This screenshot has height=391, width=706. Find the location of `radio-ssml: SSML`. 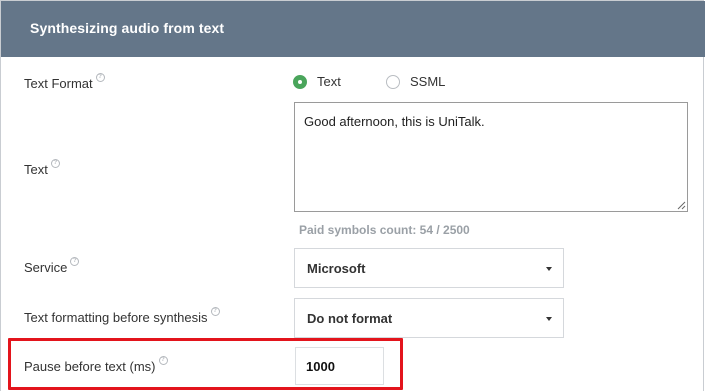

radio-ssml: SSML is located at coordinates (415, 81).